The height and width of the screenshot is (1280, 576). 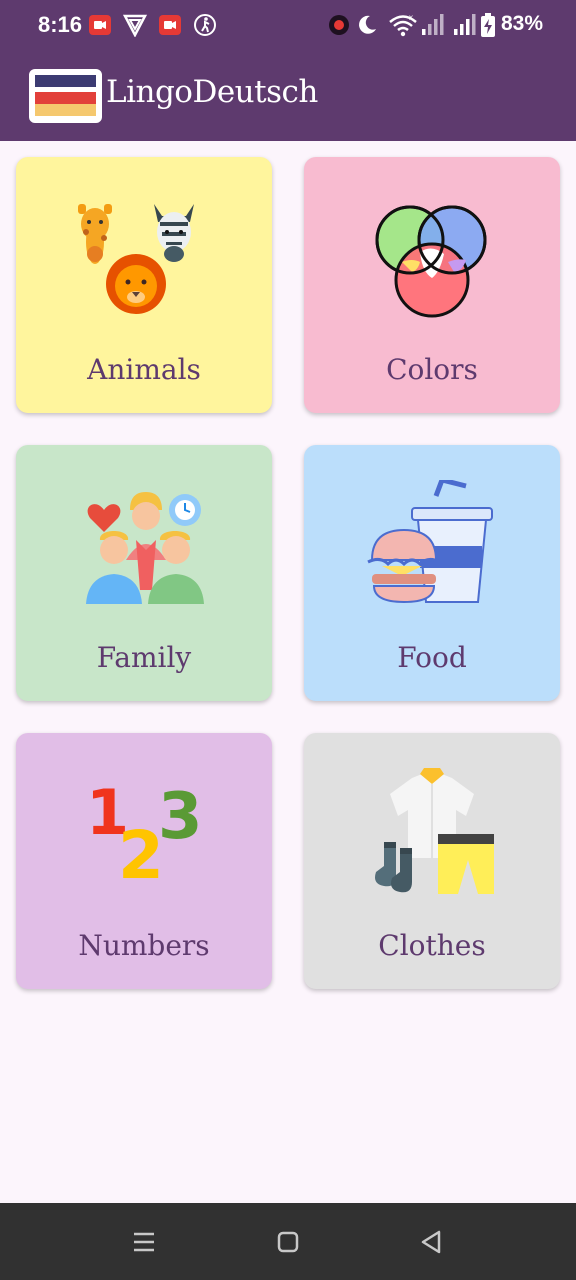 I want to click on battery-icon, so click(x=488, y=25).